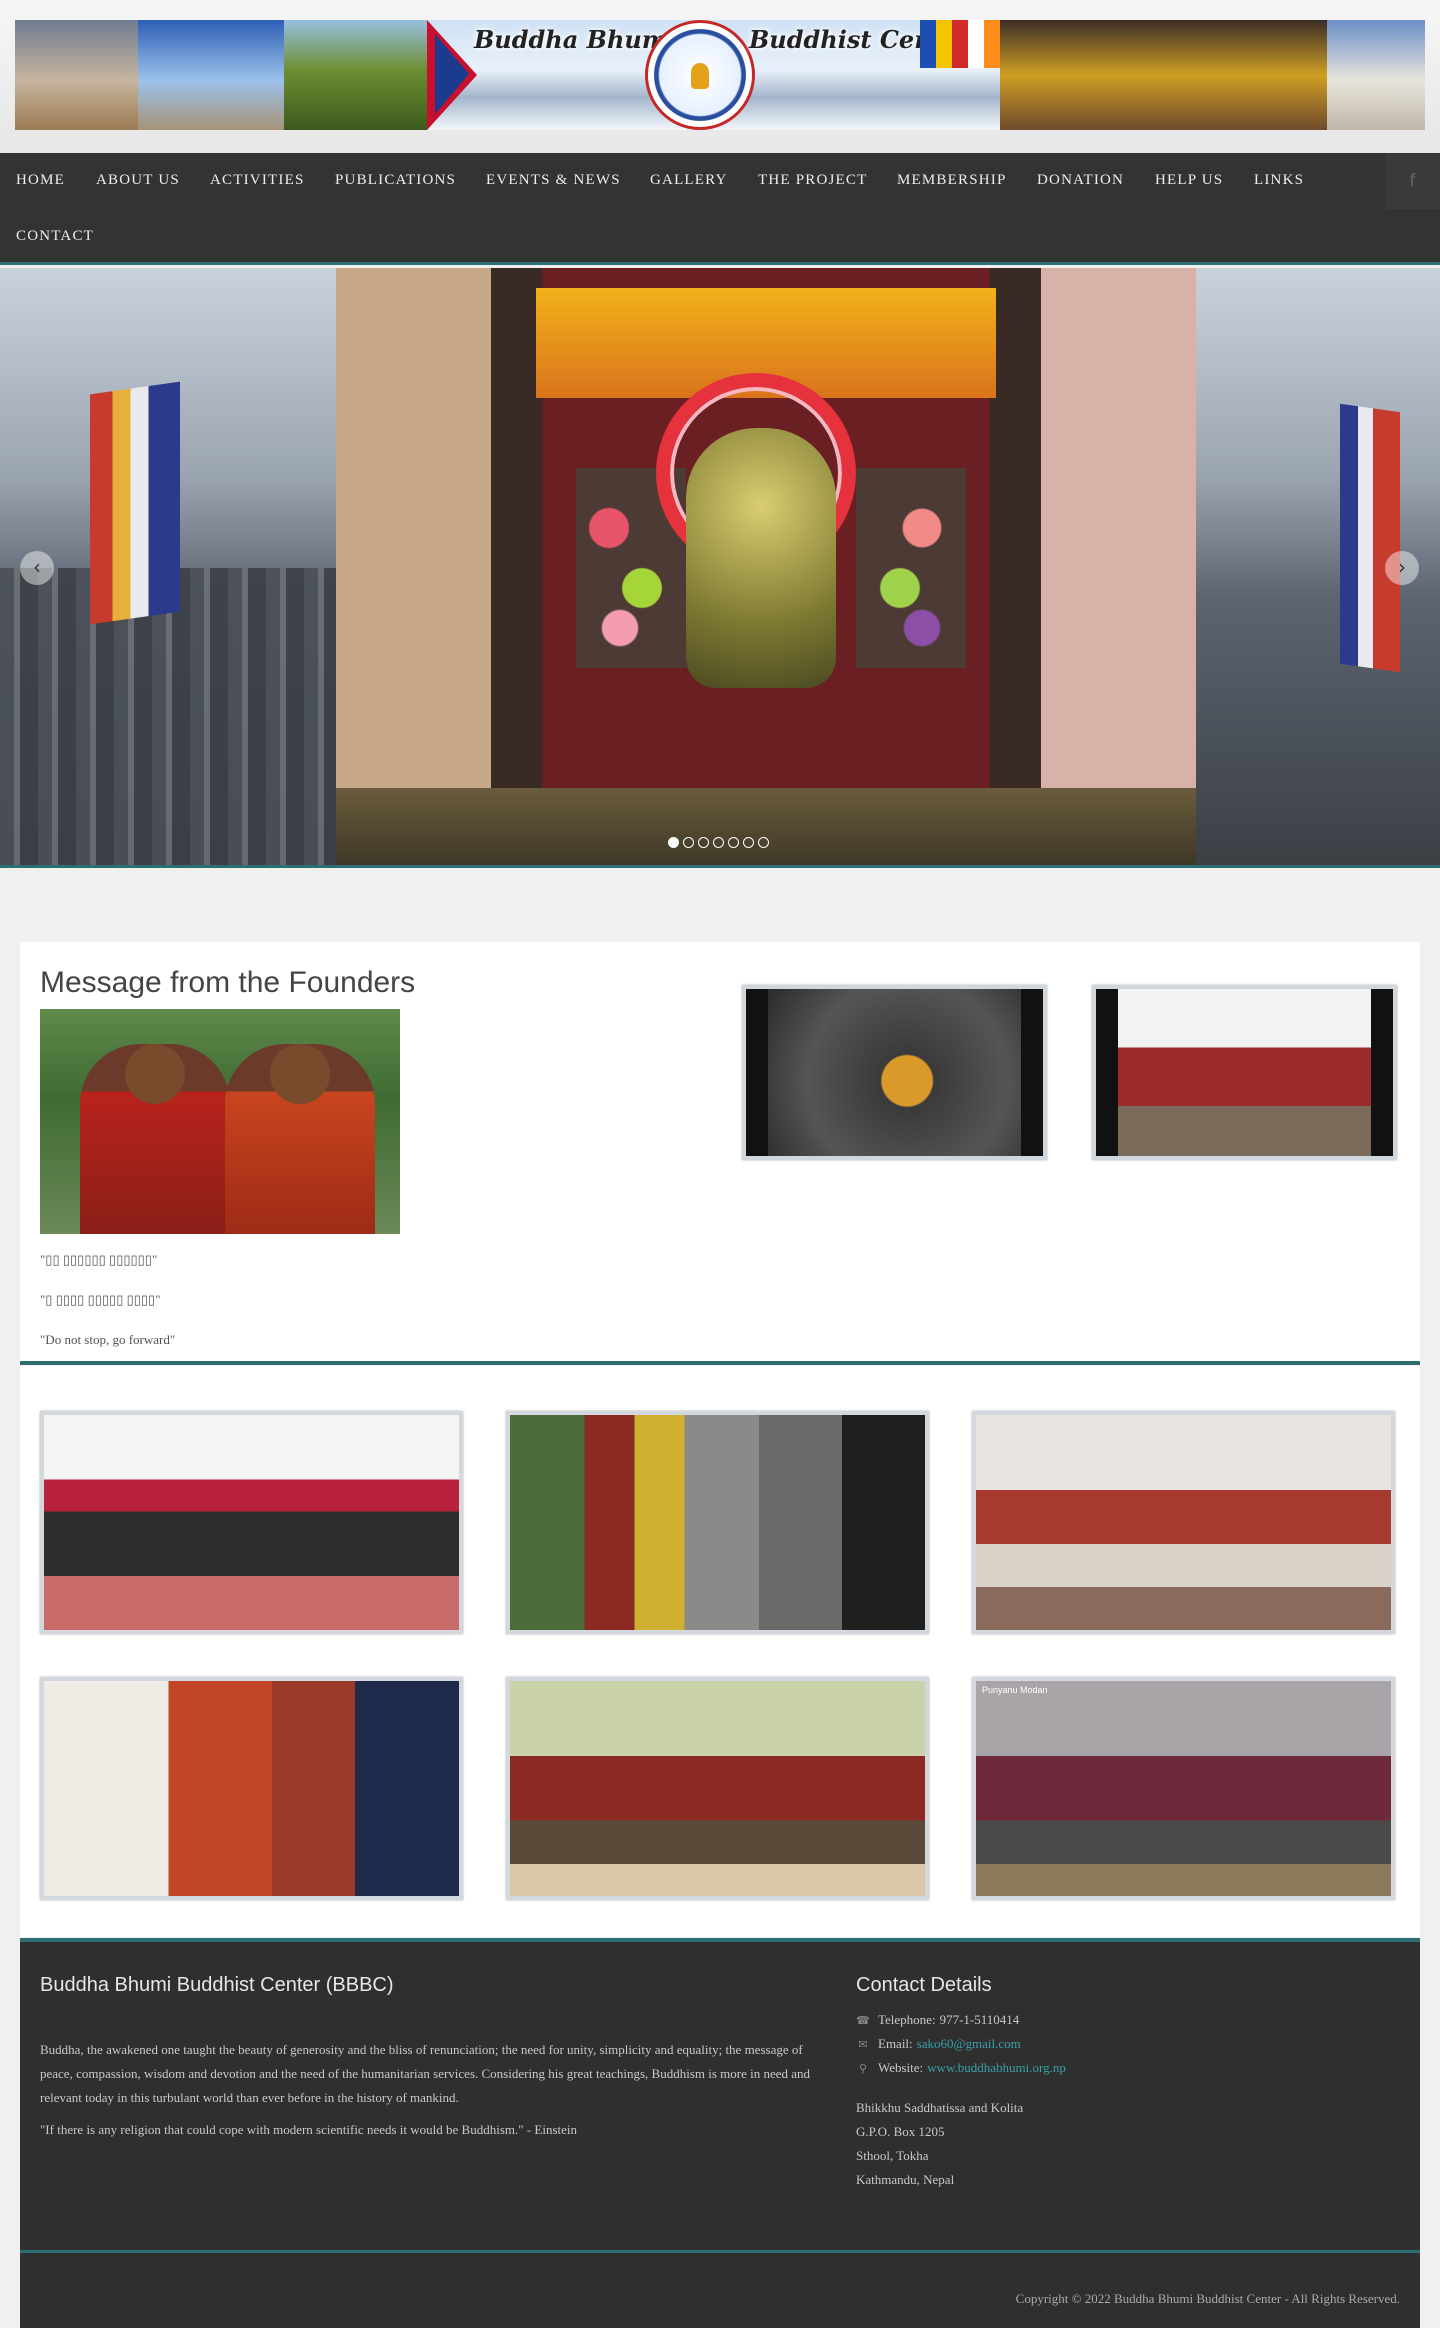  What do you see at coordinates (138, 180) in the screenshot?
I see `nav-about-us: ABOUT US` at bounding box center [138, 180].